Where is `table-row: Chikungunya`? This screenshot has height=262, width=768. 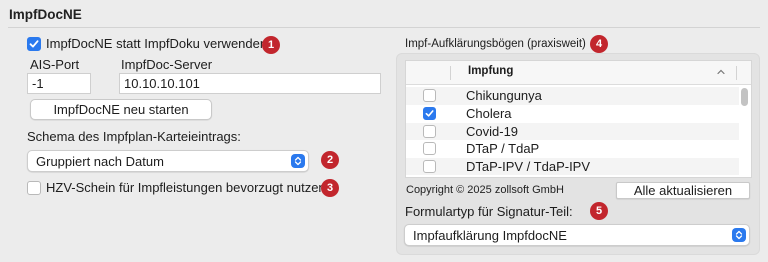 table-row: Chikungunya is located at coordinates (572, 96).